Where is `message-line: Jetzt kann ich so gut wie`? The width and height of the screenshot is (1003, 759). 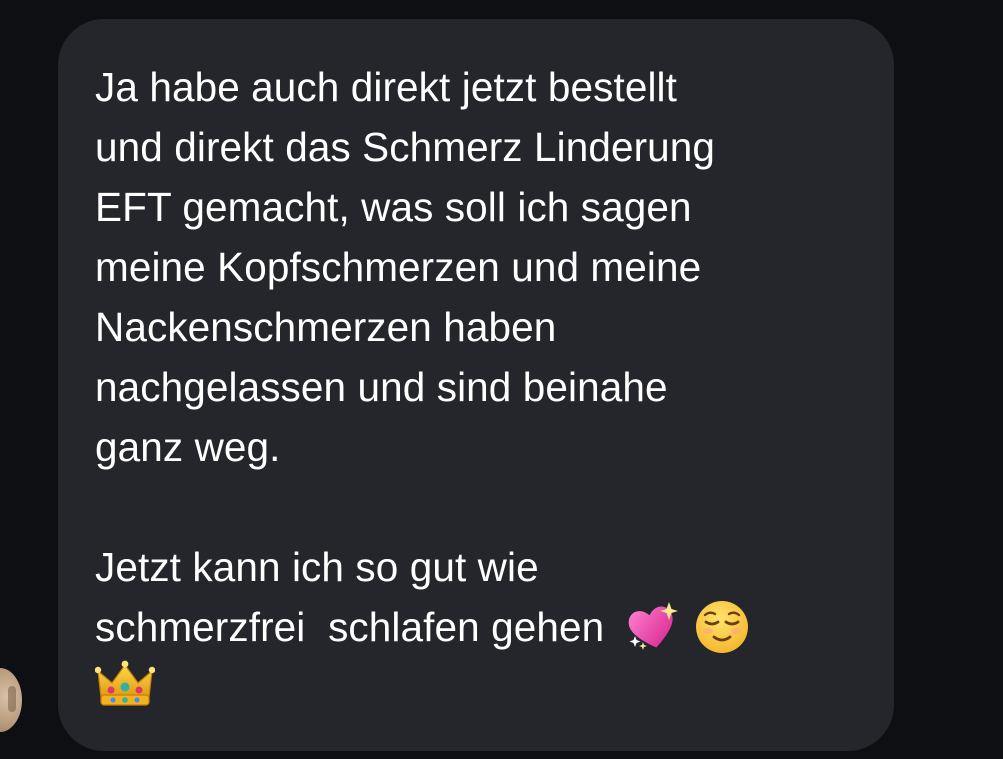
message-line: Jetzt kann ich so gut wie is located at coordinates (317, 567).